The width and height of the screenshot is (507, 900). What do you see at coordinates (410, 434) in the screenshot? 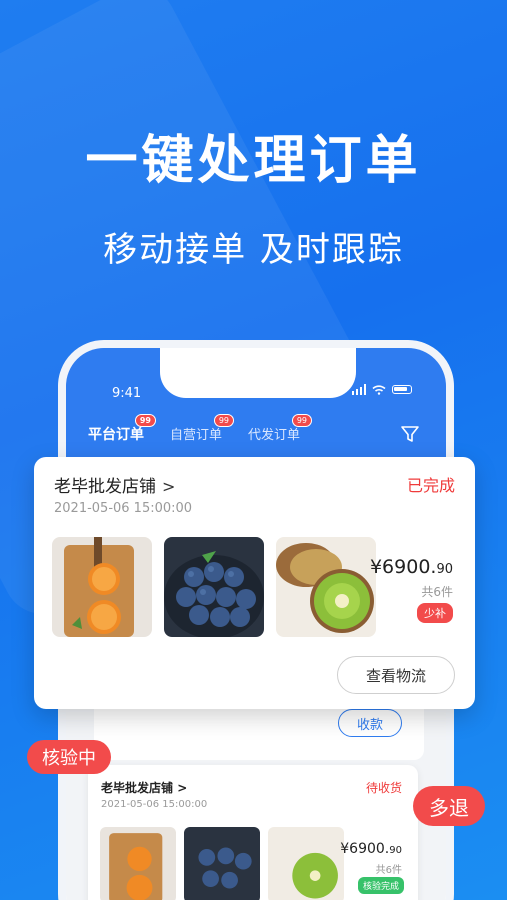
I see `filter-icon` at bounding box center [410, 434].